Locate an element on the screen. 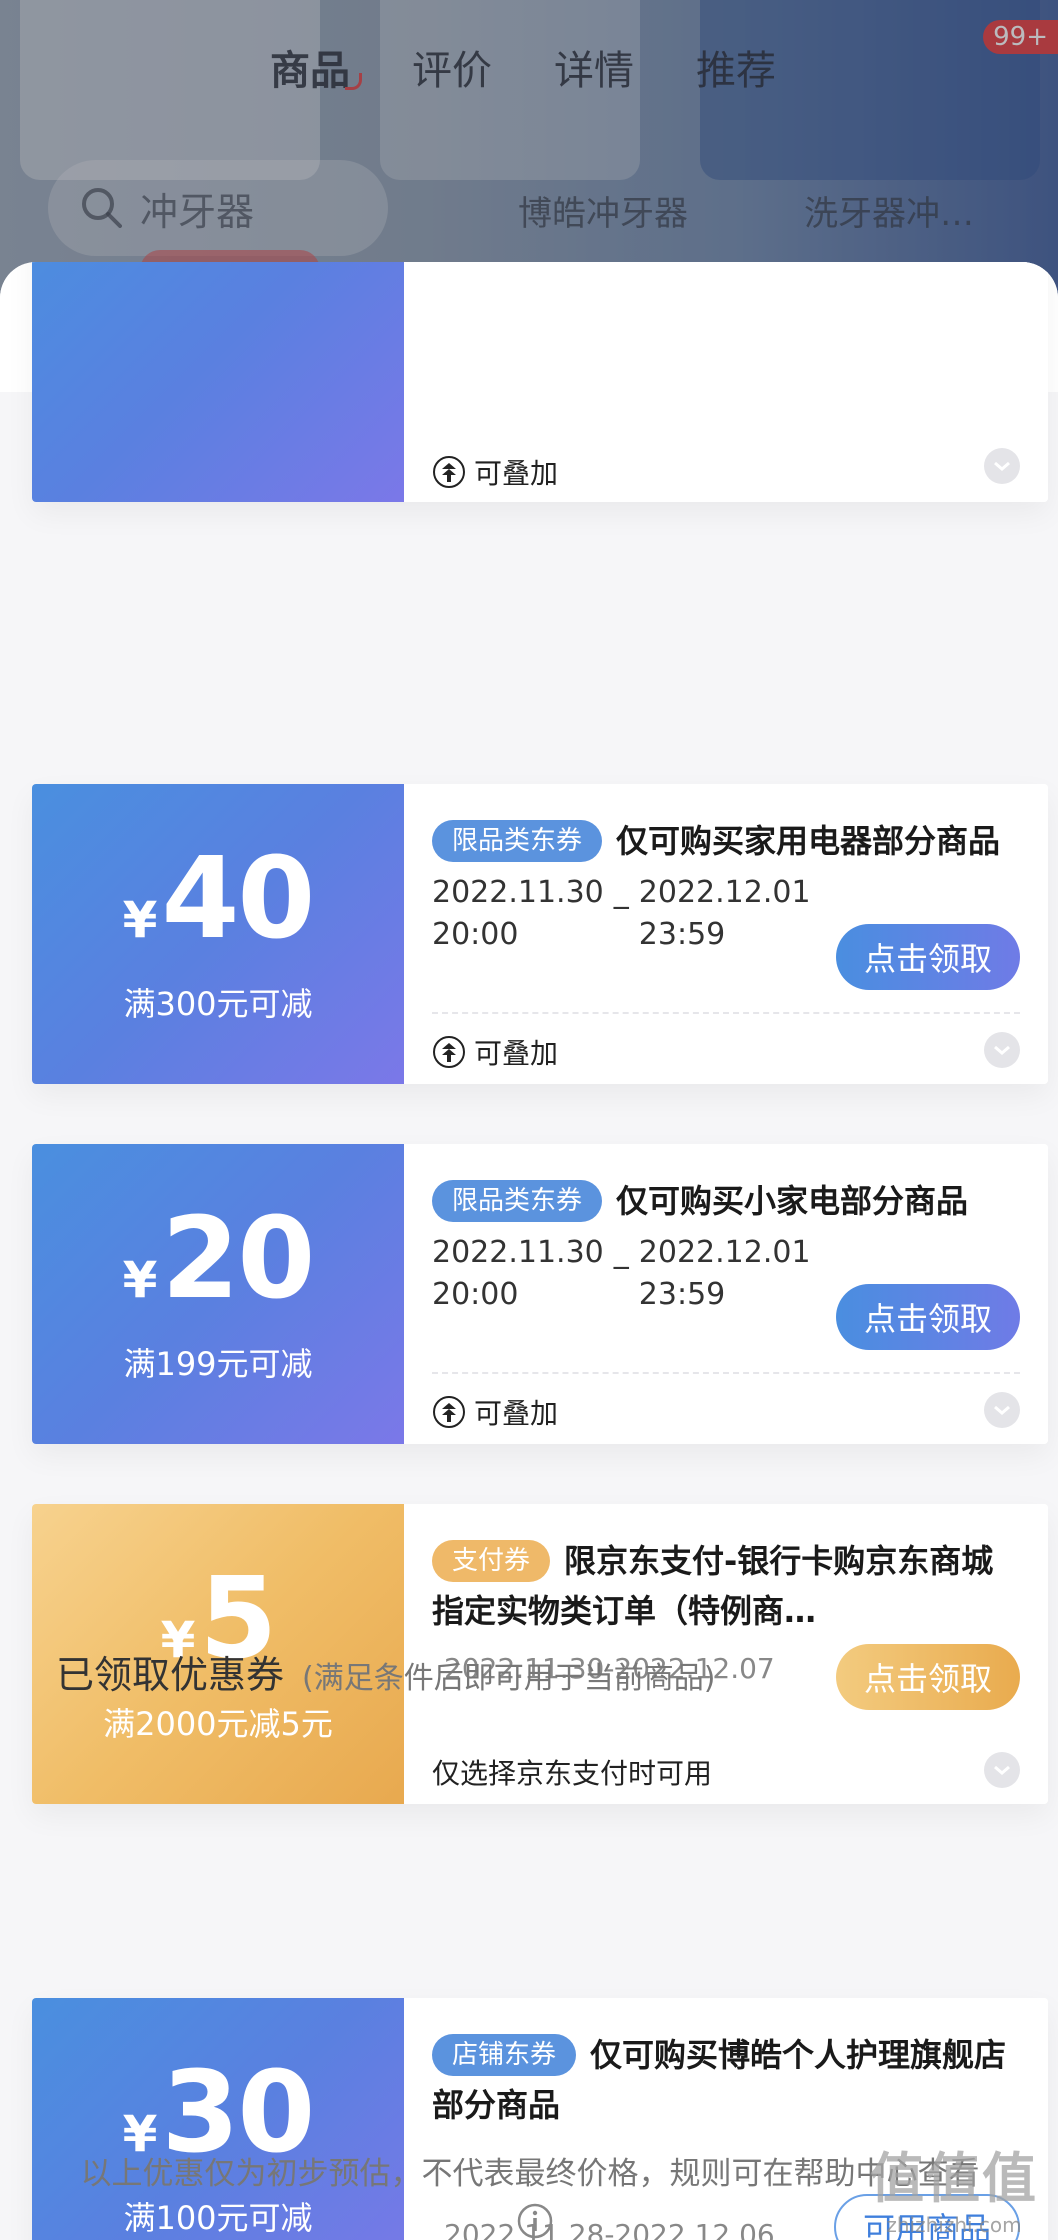 This screenshot has height=2240, width=1058. coupon-headline: 限品类东券 仅可购买家用电器部分商品 is located at coordinates (726, 841).